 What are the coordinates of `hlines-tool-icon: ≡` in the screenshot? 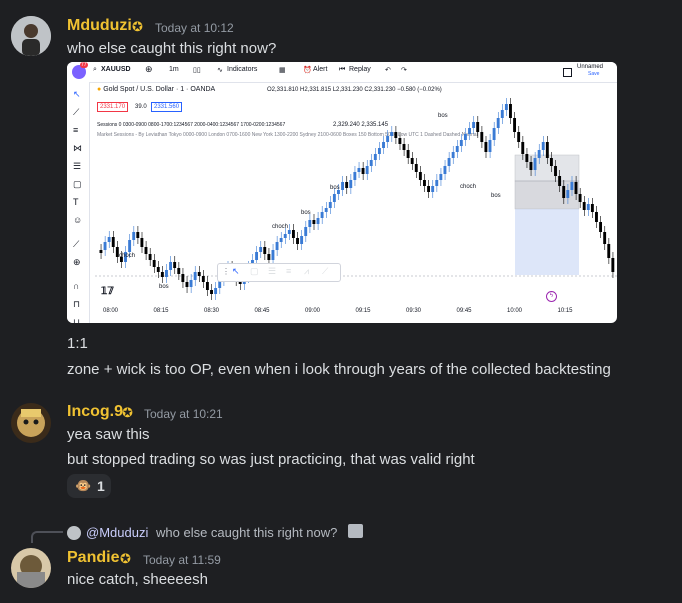 It's located at (288, 271).